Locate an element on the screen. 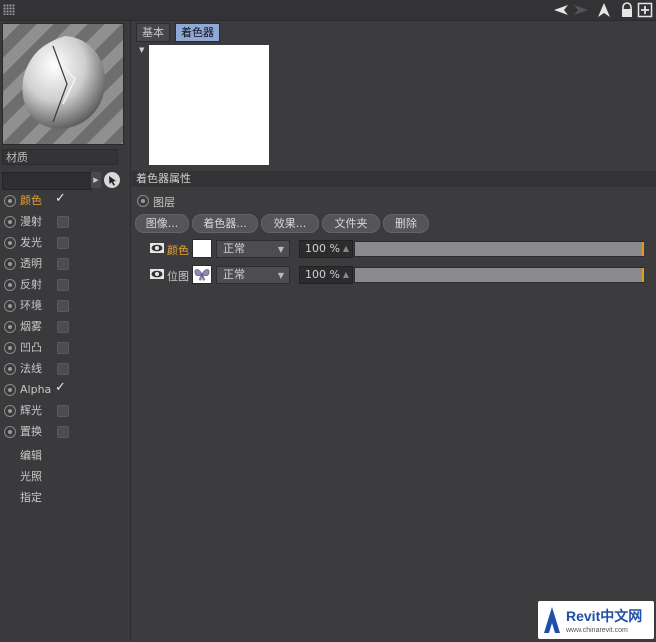 The height and width of the screenshot is (642, 656). search-input is located at coordinates (47, 181).